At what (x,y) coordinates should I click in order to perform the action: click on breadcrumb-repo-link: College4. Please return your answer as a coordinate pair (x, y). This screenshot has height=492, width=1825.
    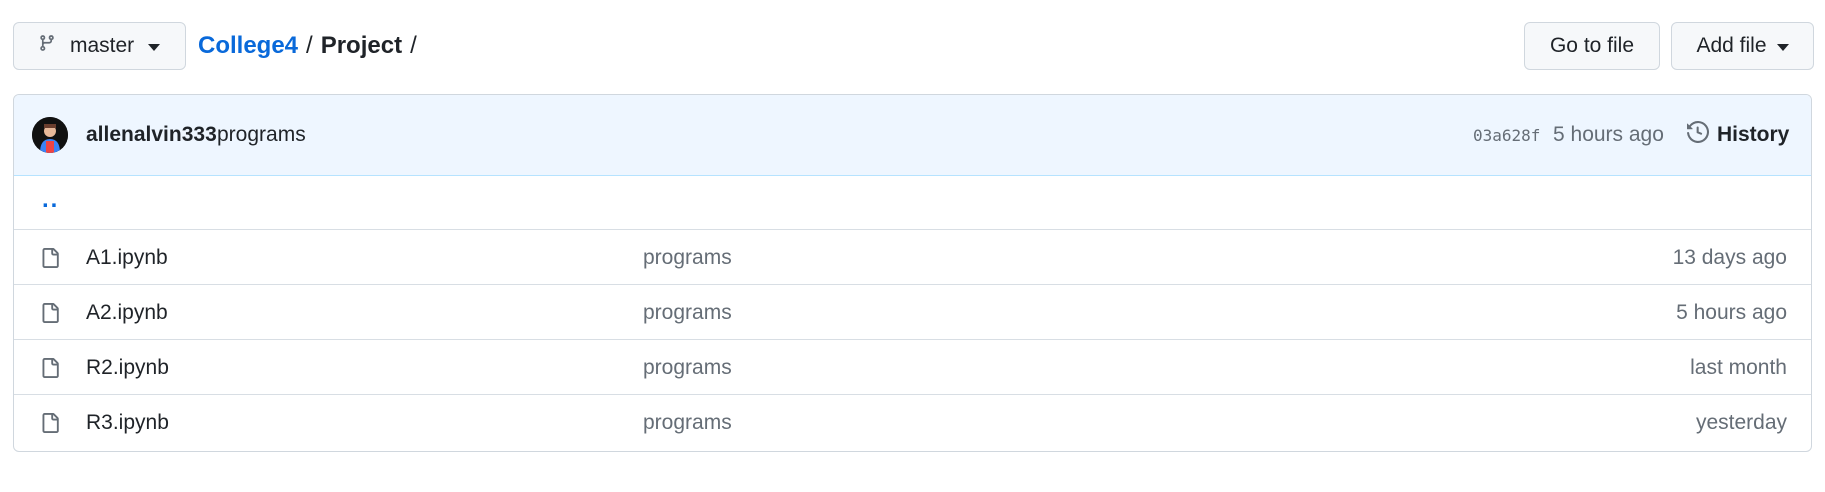
    Looking at the image, I should click on (248, 46).